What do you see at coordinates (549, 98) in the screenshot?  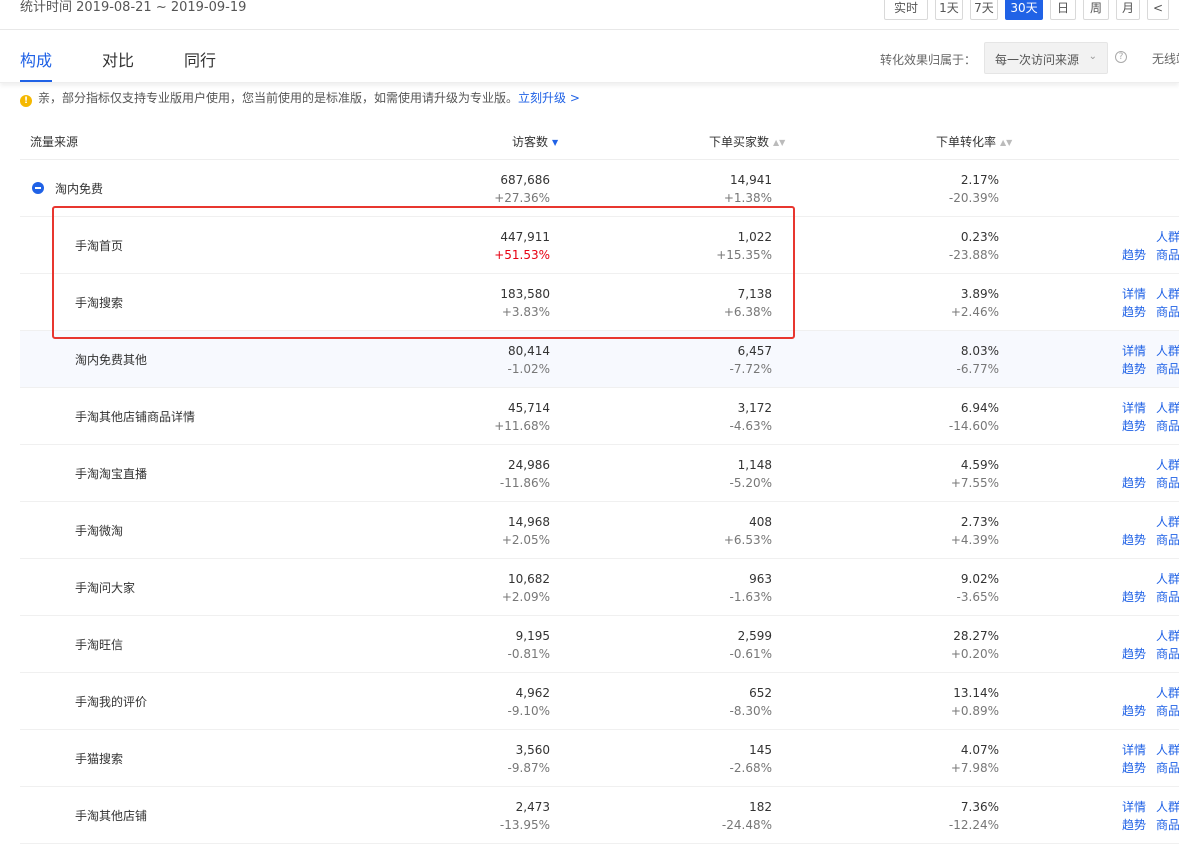 I see `upgrade-link: 立刻升级 >` at bounding box center [549, 98].